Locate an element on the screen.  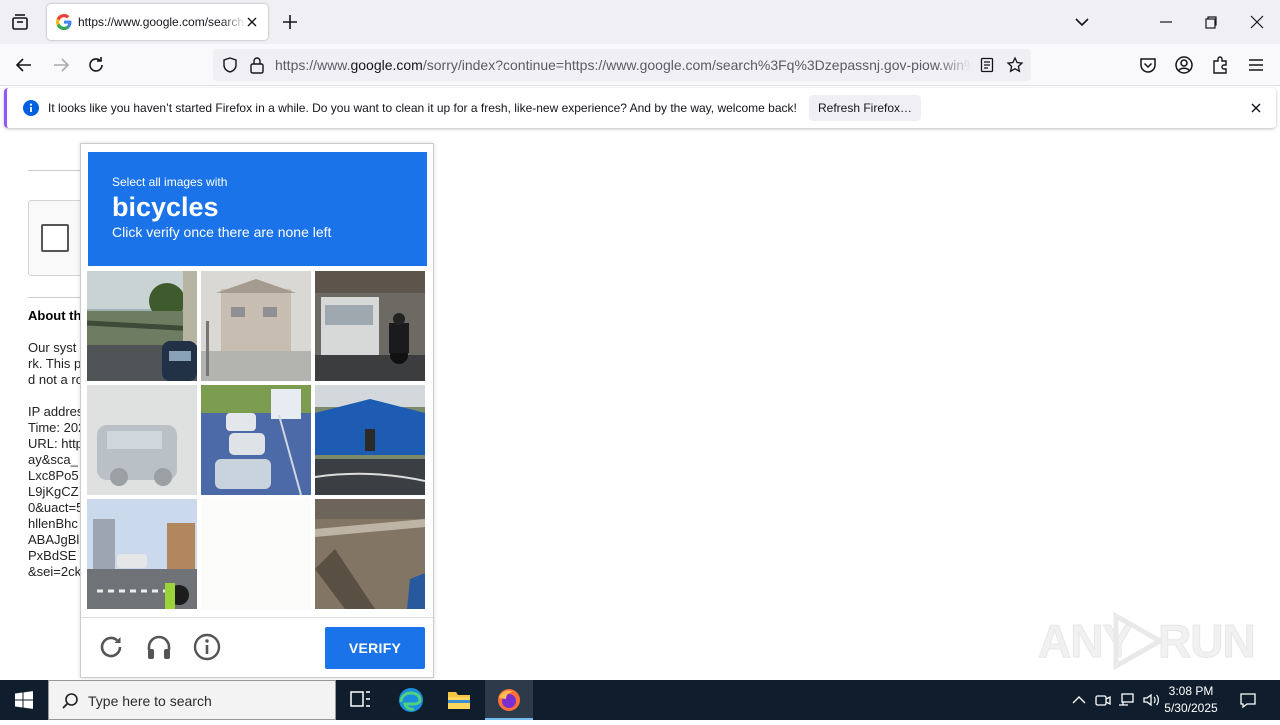
verify-button: VERIFY is located at coordinates (375, 648).